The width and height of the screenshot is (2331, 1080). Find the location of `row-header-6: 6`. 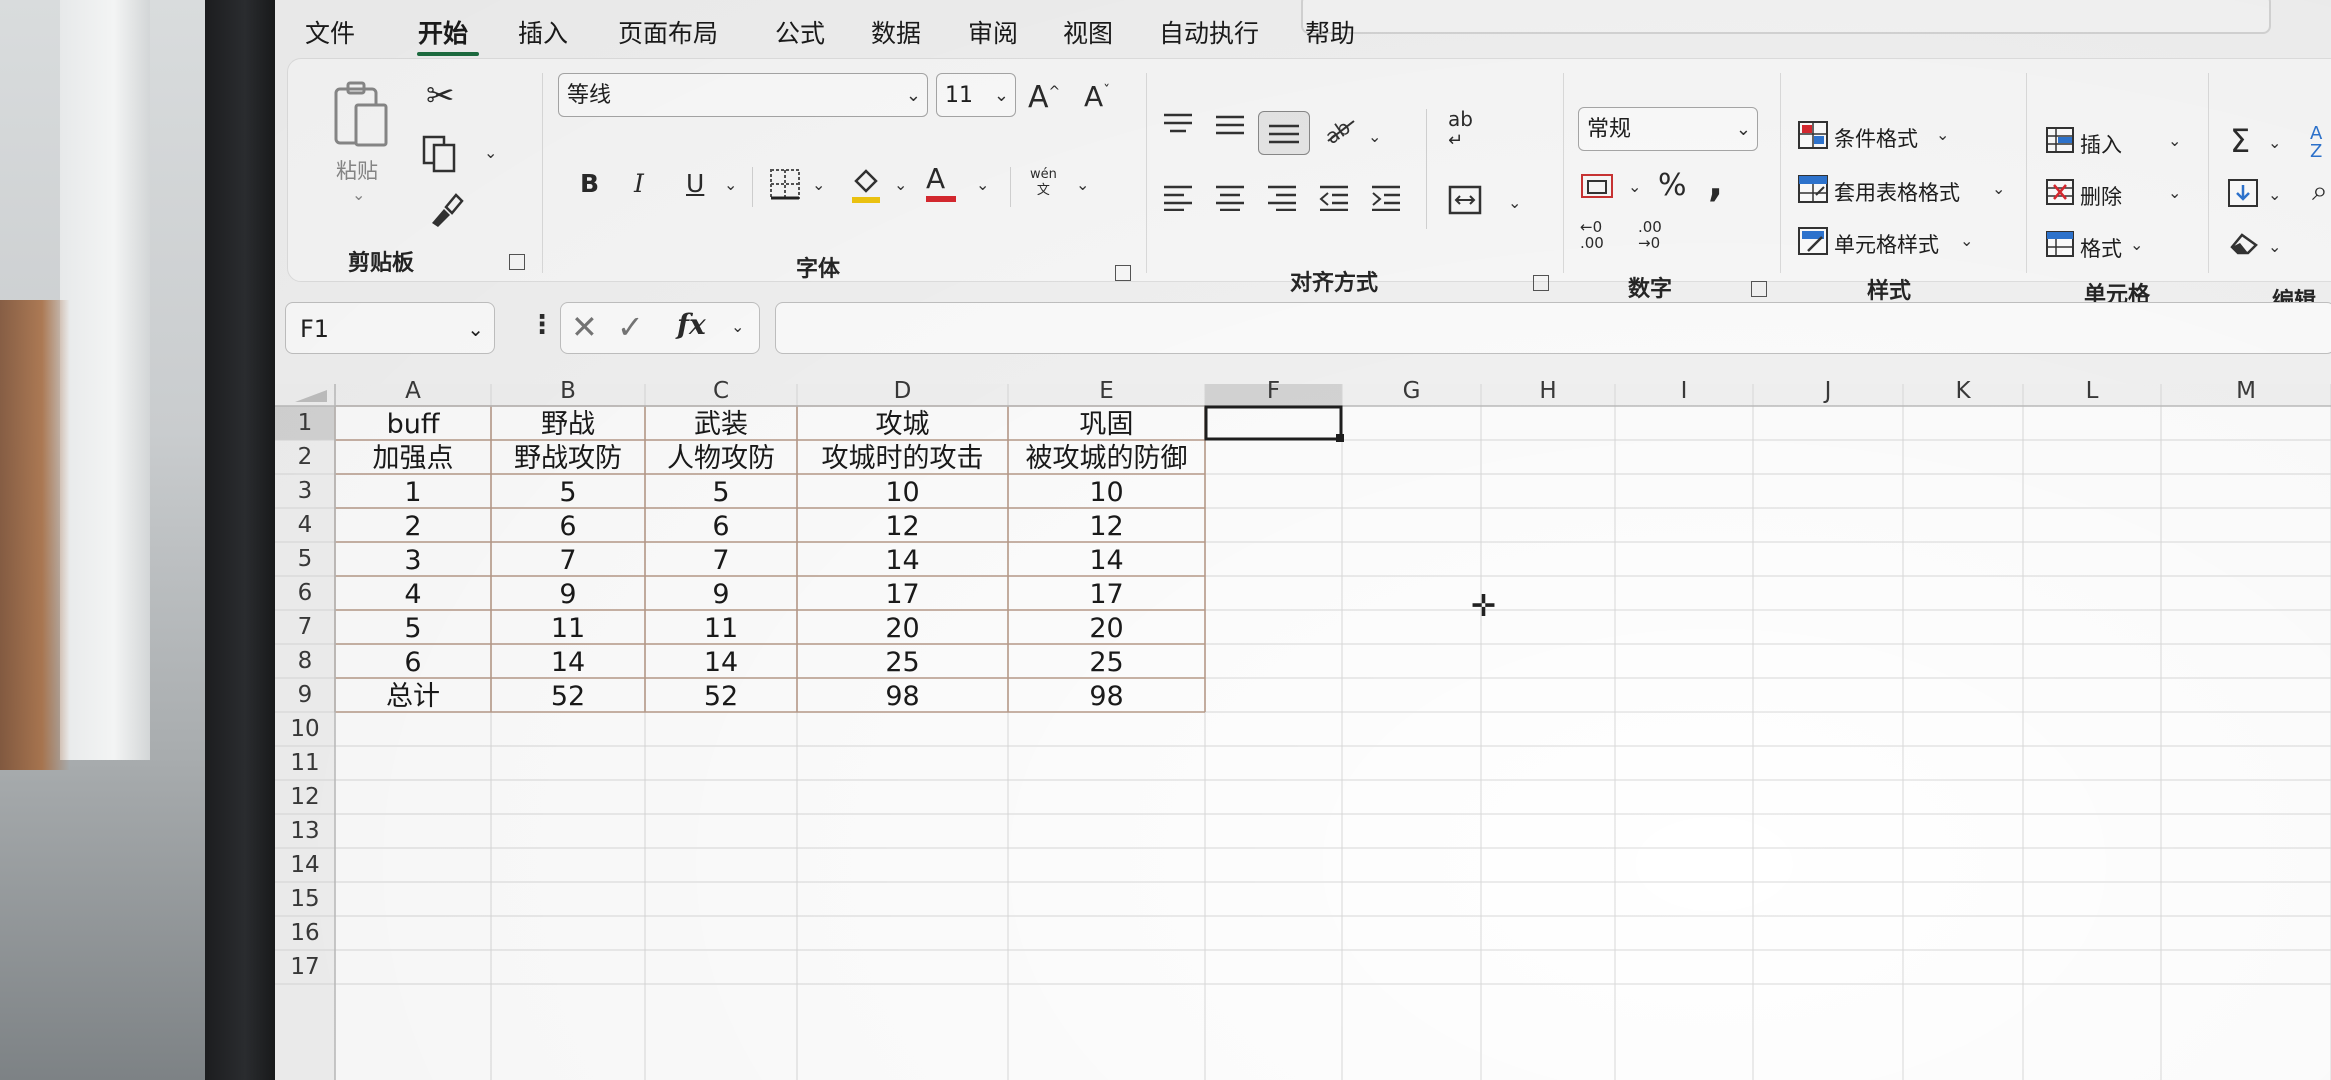

row-header-6: 6 is located at coordinates (305, 593).